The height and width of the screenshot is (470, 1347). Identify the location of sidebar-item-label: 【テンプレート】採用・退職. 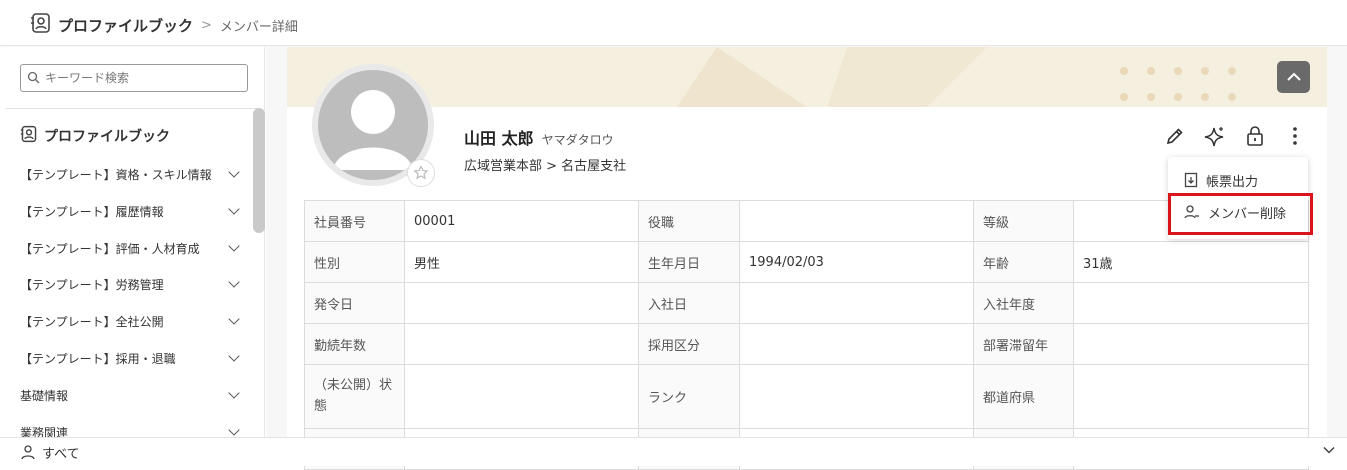
(98, 358).